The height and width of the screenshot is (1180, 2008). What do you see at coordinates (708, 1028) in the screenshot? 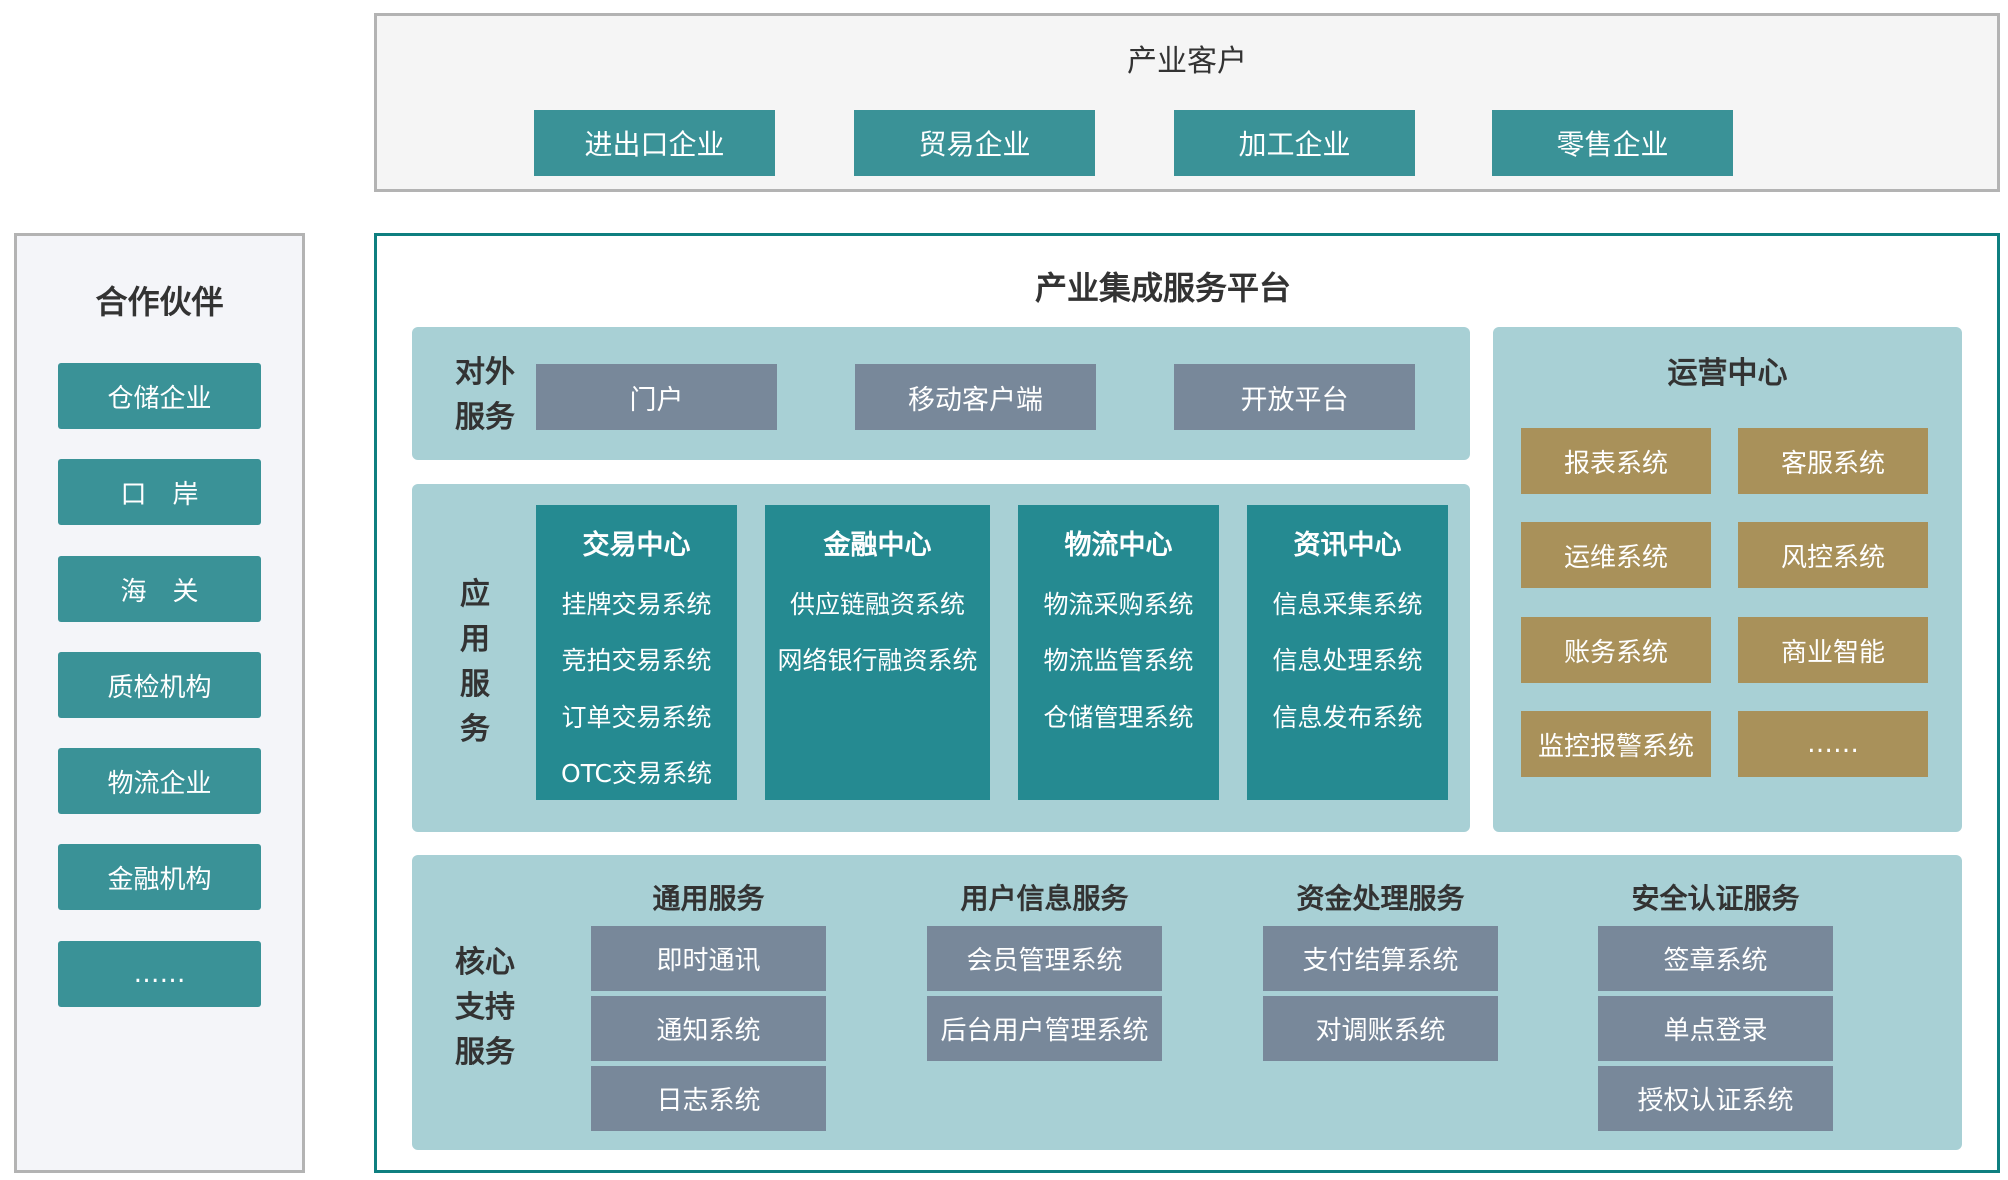
I see `core-notification-system: 通知系统` at bounding box center [708, 1028].